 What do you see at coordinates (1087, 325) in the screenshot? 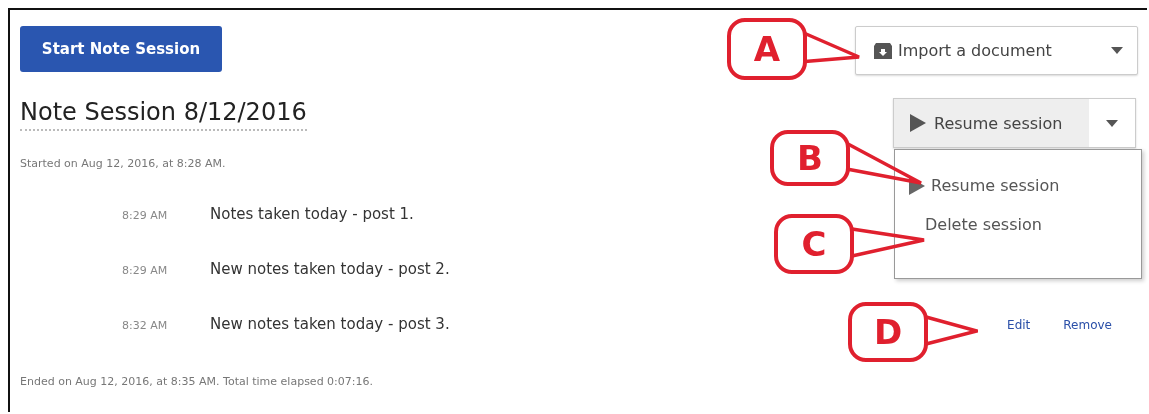
I see `note-action-link: Remove` at bounding box center [1087, 325].